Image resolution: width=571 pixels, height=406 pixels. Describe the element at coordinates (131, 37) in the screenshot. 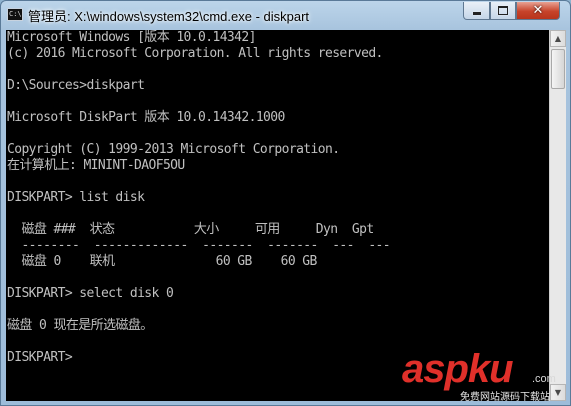

I see `console-line: Microsoft Windows [版本 10.0.14342]` at that location.